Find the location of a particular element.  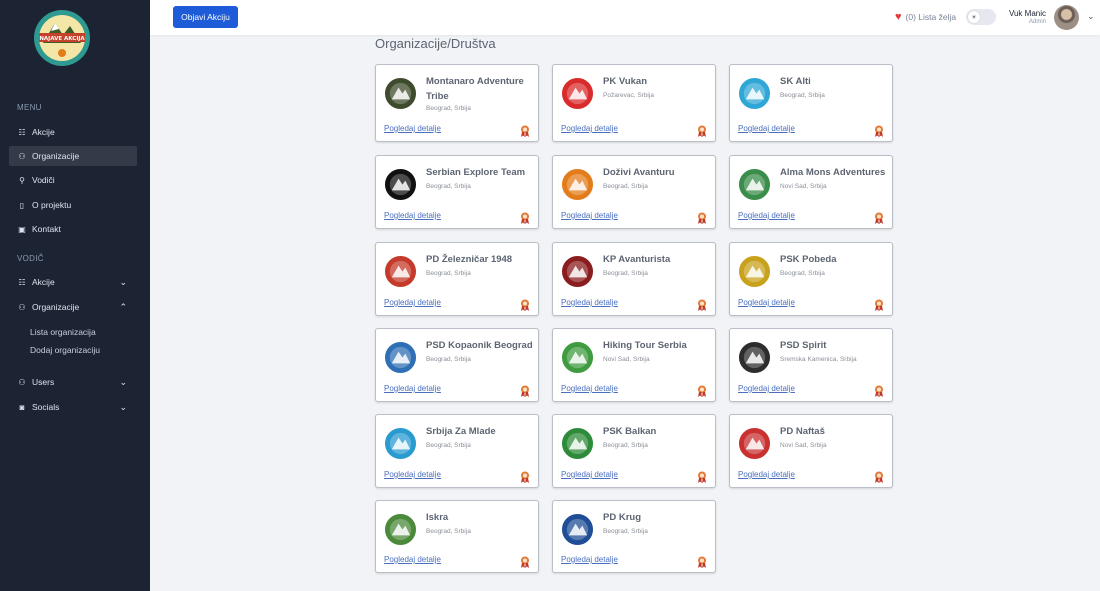

contact-icon: ▣ is located at coordinates (22, 229).